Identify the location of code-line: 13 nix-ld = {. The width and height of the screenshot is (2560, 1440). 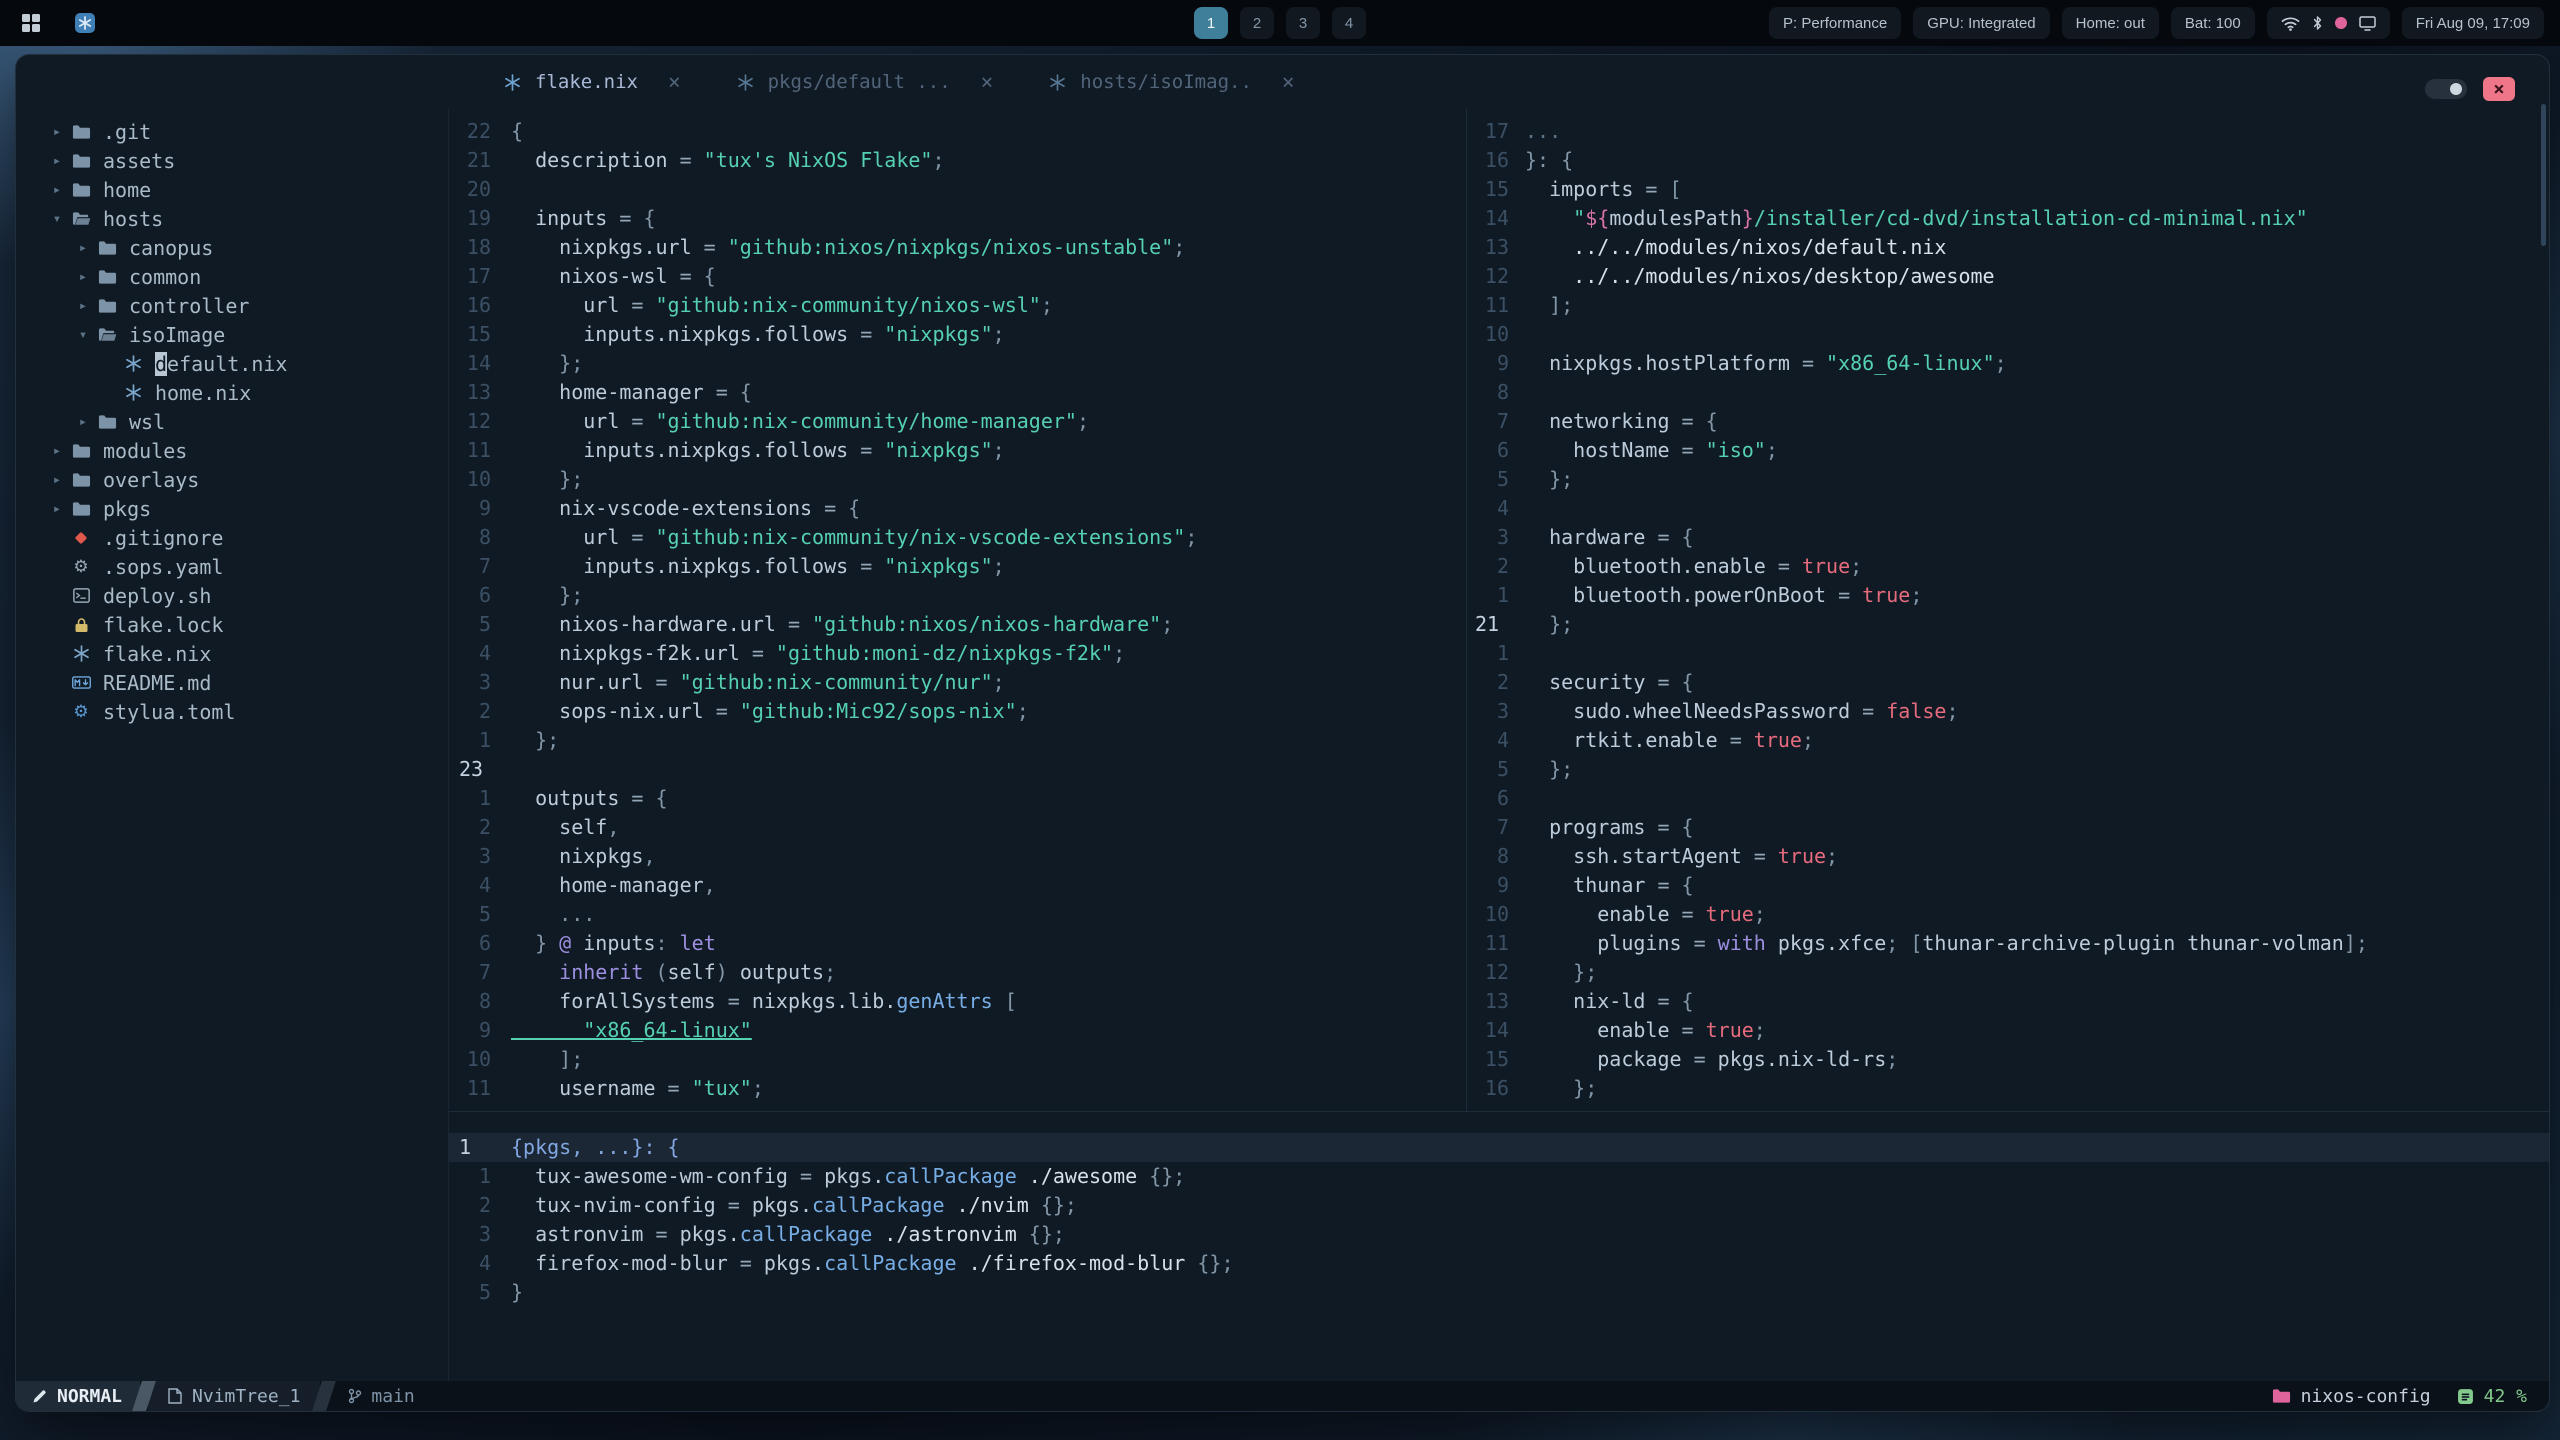
(2008, 1001).